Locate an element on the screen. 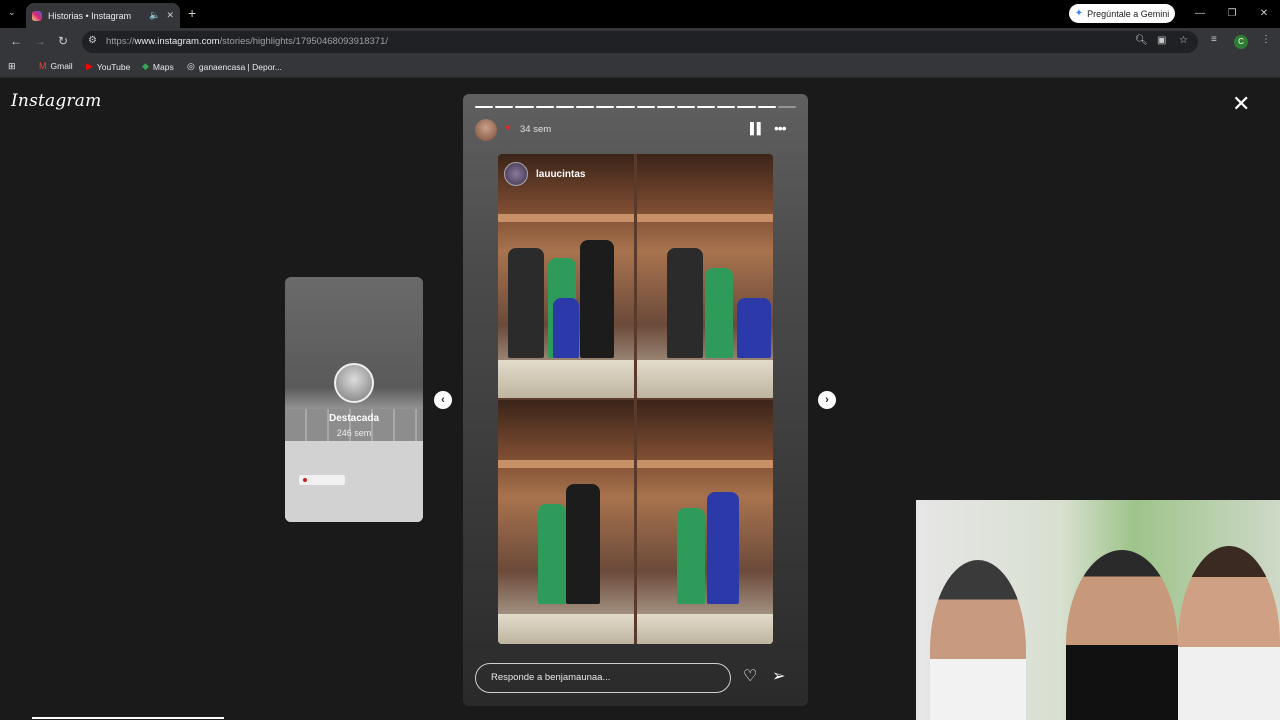 This screenshot has height=720, width=1280. side-story-time: 246 sem is located at coordinates (354, 433).